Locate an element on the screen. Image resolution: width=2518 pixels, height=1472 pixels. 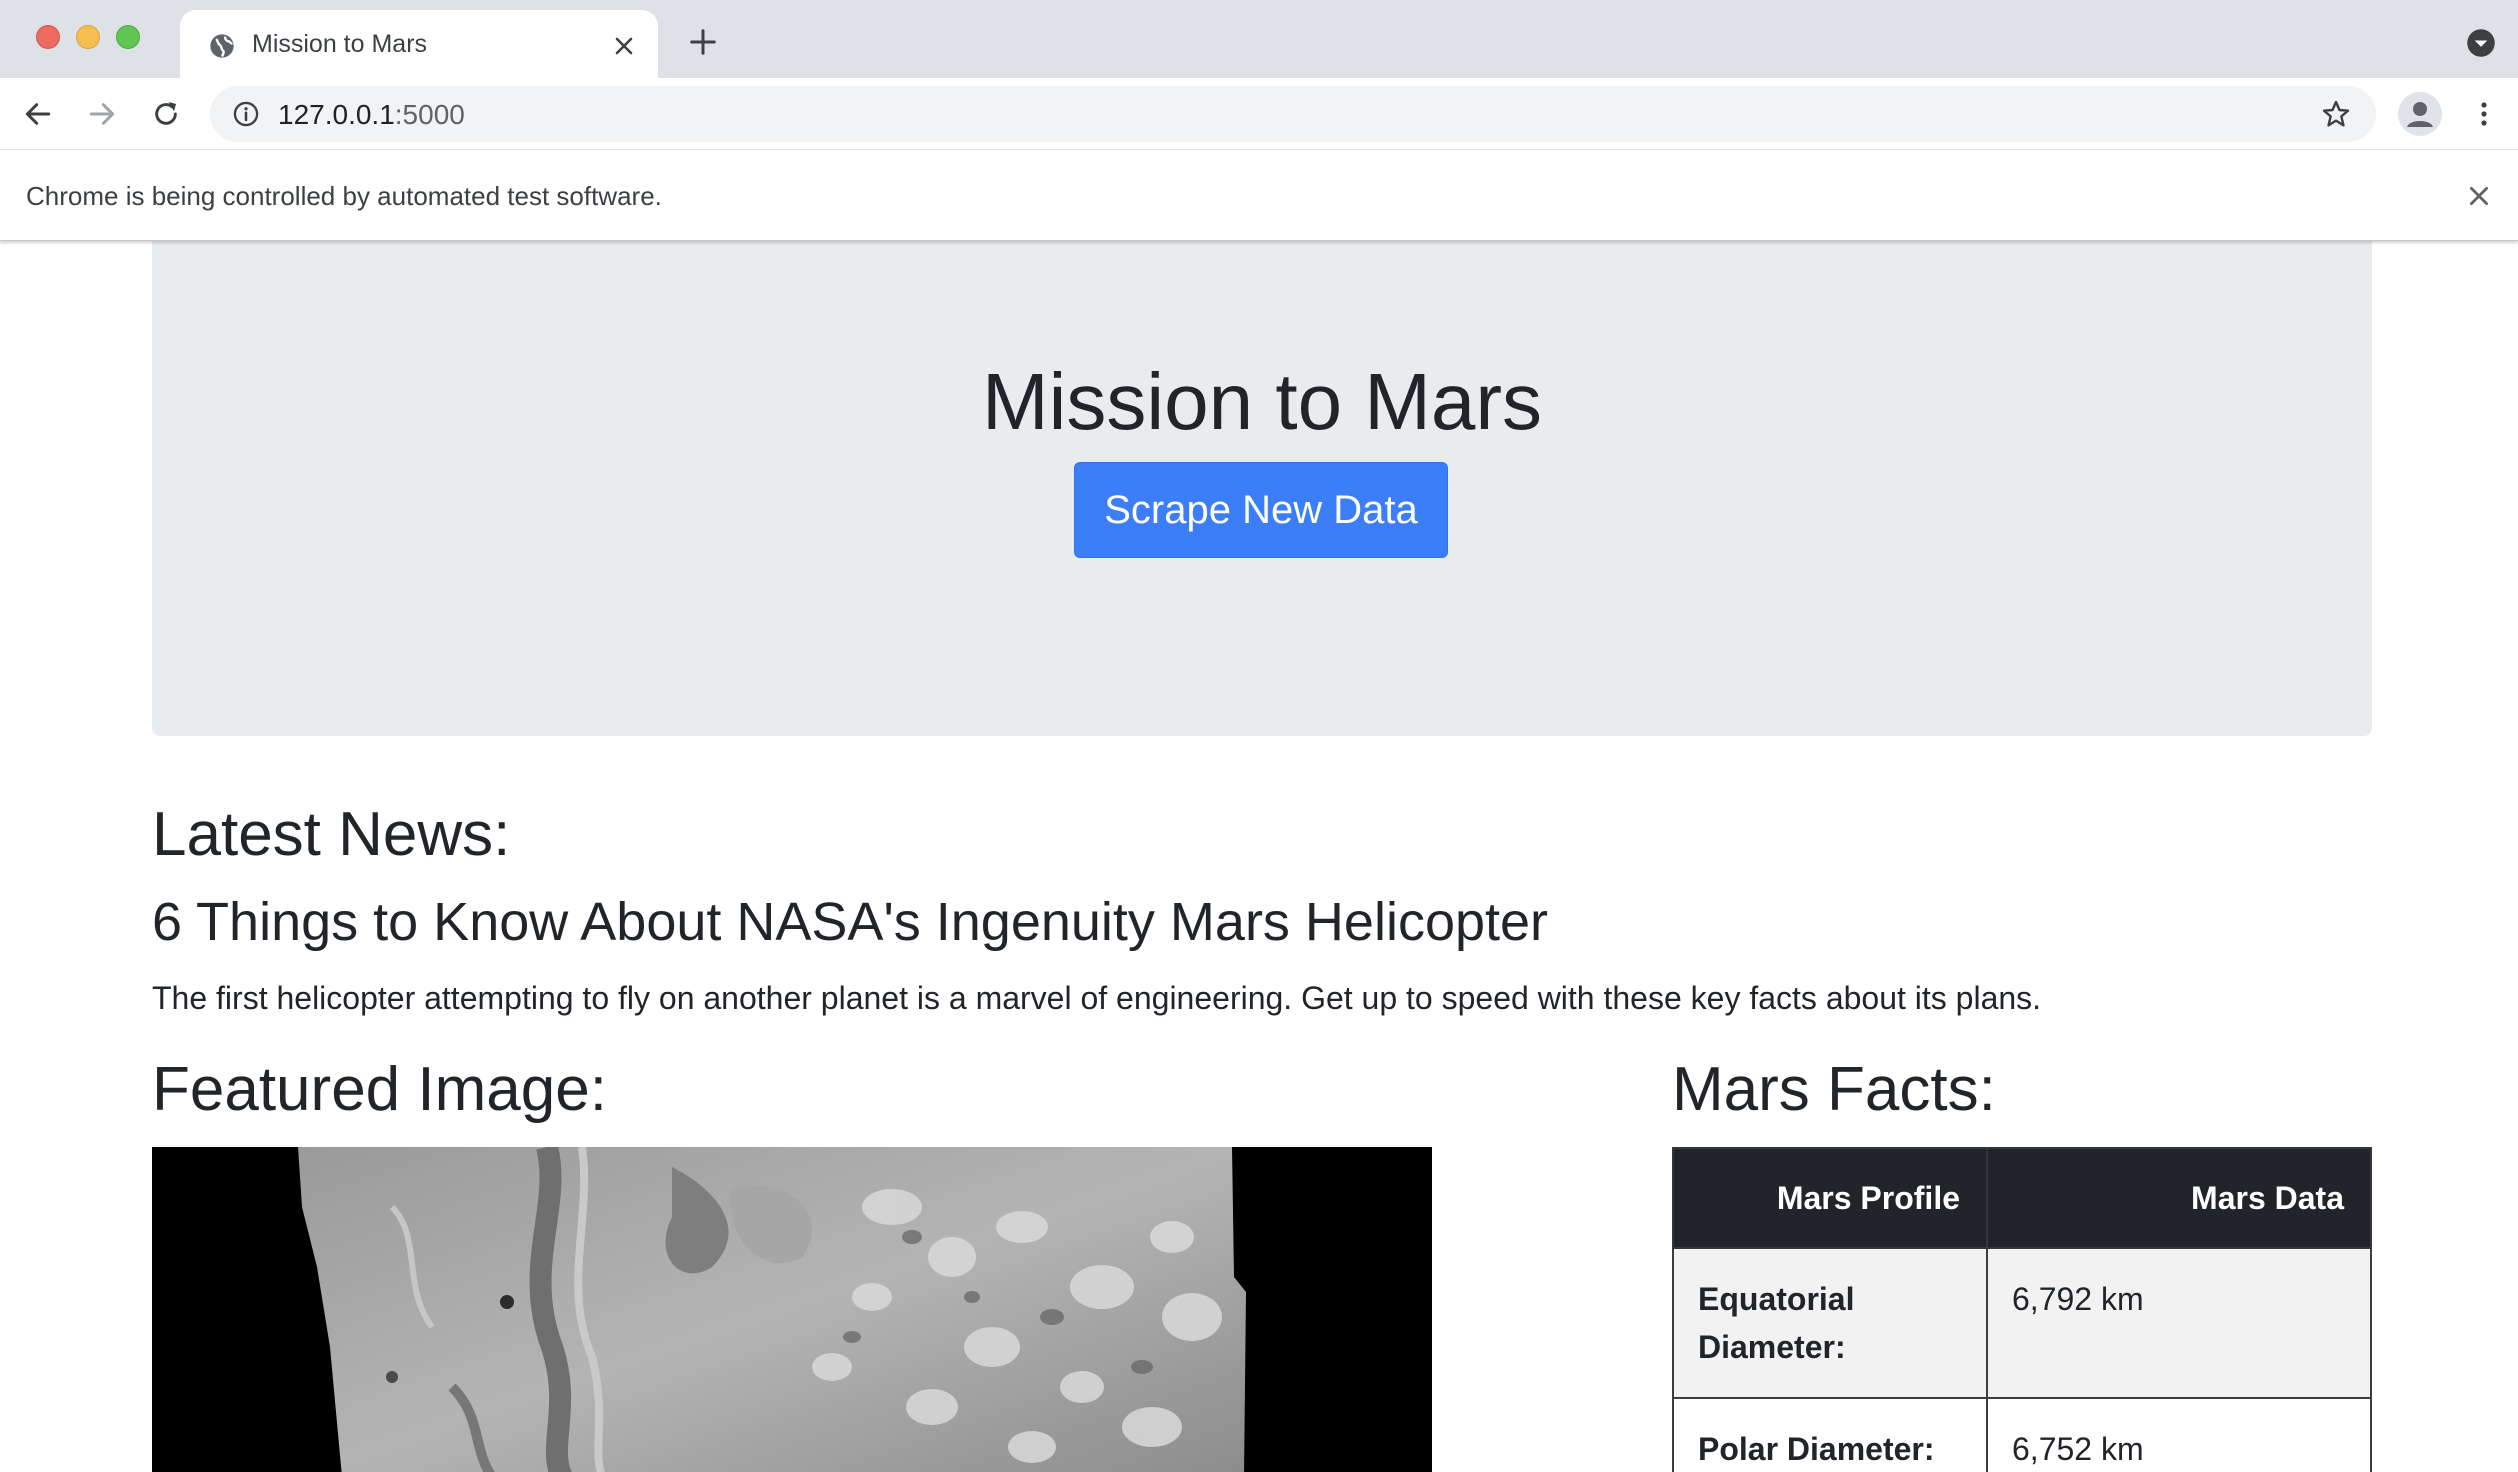
fact-label: Equatorial Diameter: is located at coordinates (1830, 1323).